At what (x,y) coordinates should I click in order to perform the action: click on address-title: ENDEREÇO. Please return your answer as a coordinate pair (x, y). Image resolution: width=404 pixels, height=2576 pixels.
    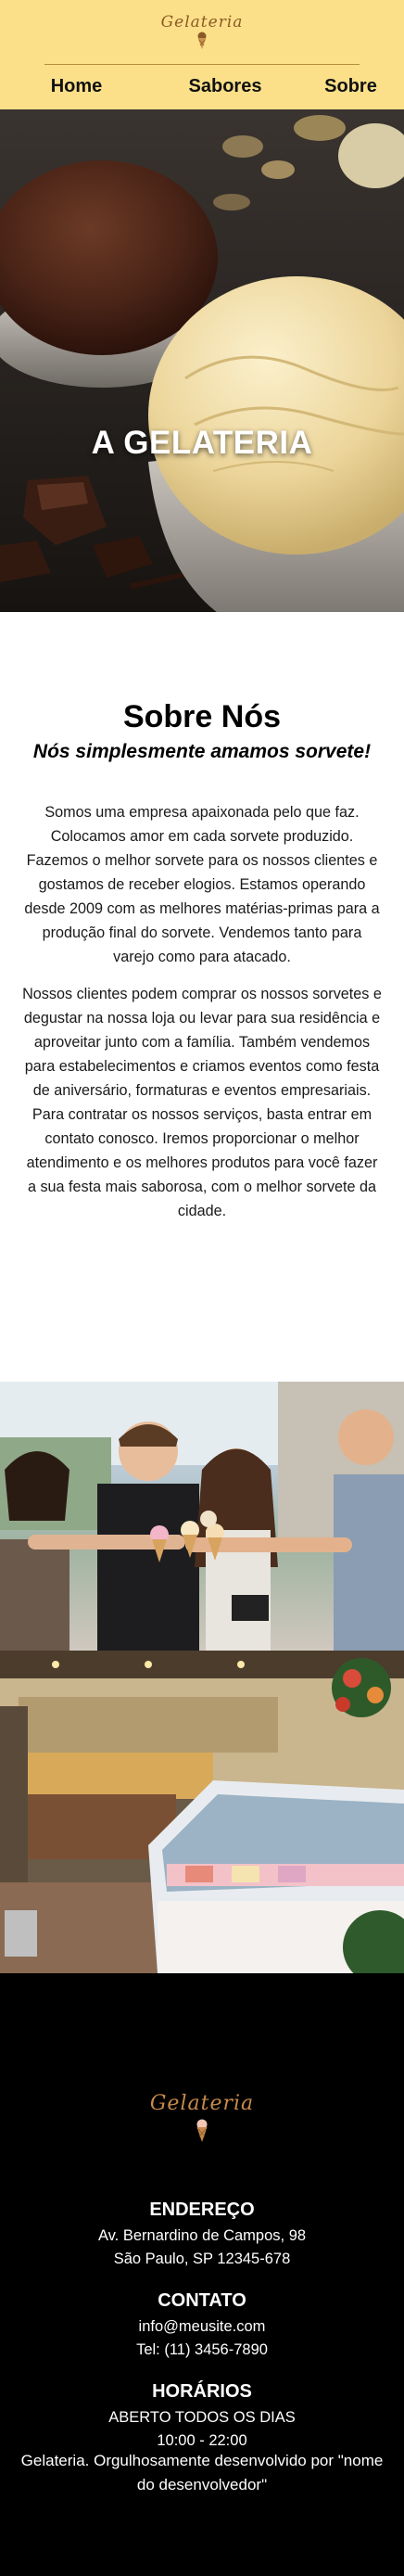
    Looking at the image, I should click on (202, 2210).